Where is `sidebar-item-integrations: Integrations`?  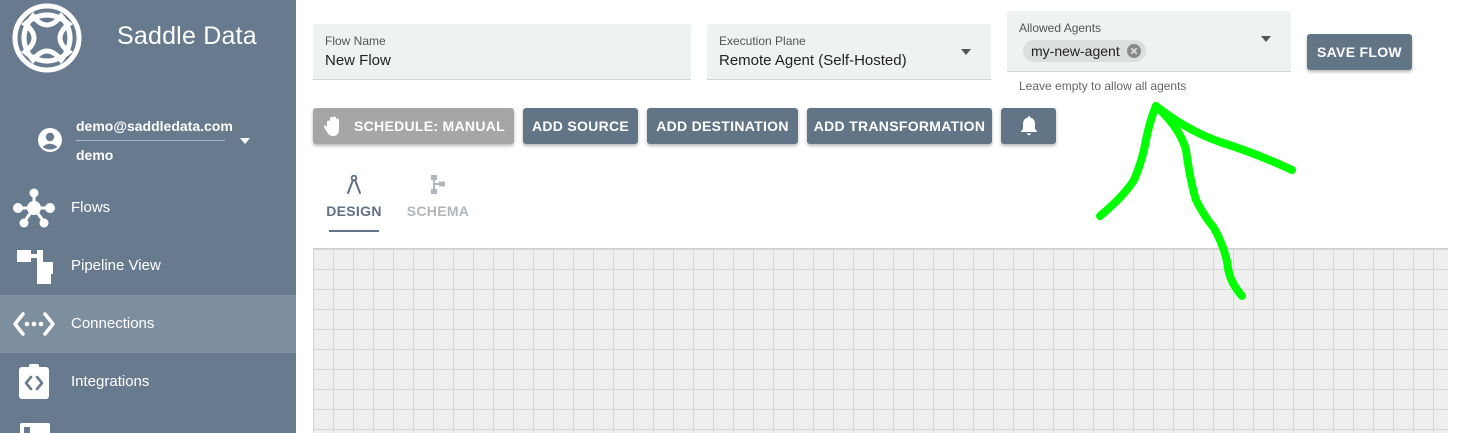
sidebar-item-integrations: Integrations is located at coordinates (148, 382).